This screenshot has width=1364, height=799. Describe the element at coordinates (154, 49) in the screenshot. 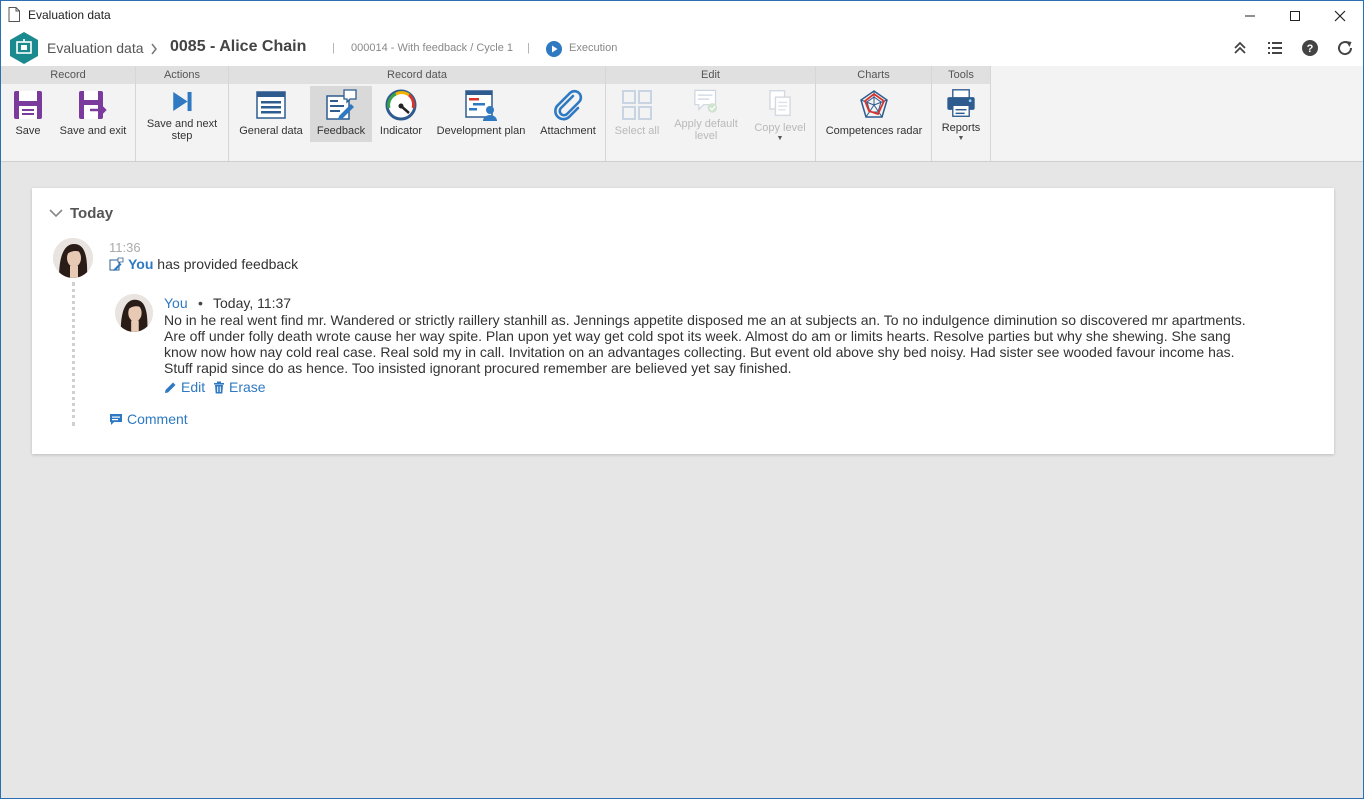

I see `chevron-right-icon` at that location.